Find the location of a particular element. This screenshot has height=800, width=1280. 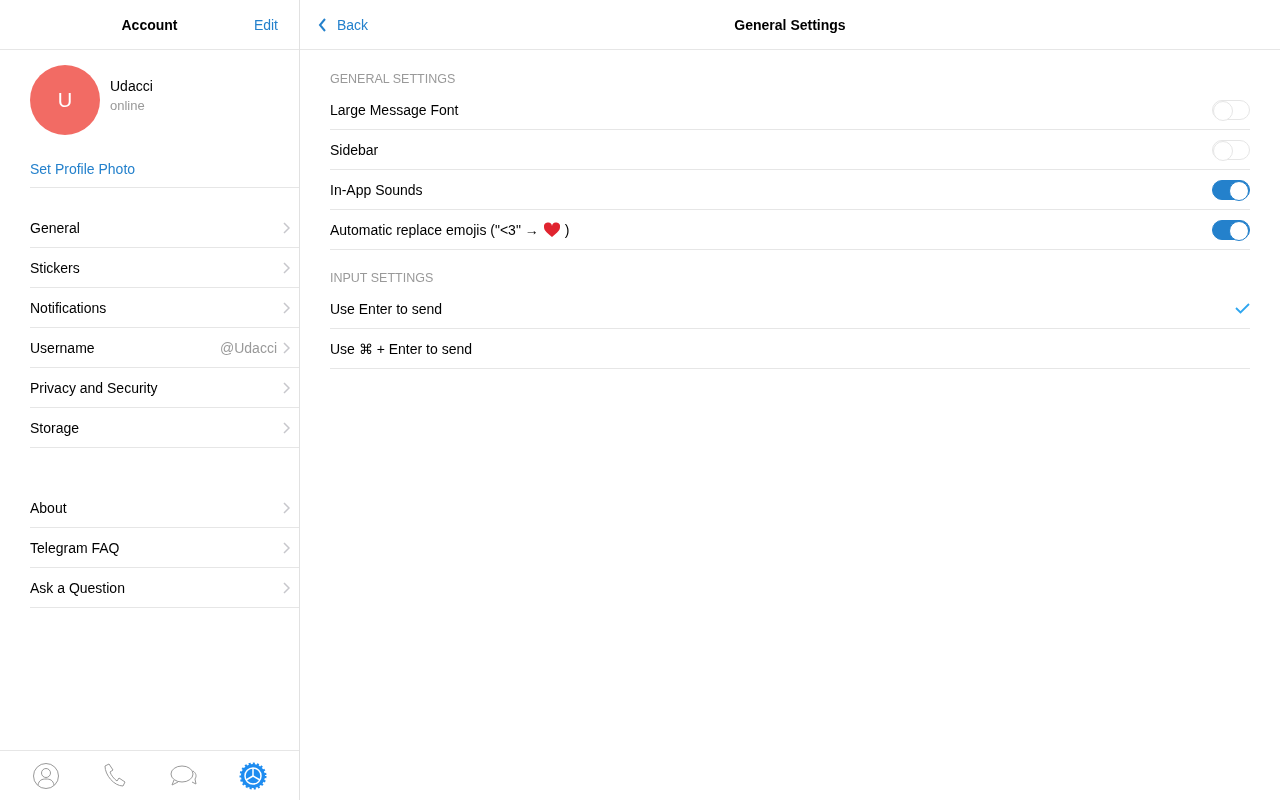

profile-name: Udacci is located at coordinates (131, 85).